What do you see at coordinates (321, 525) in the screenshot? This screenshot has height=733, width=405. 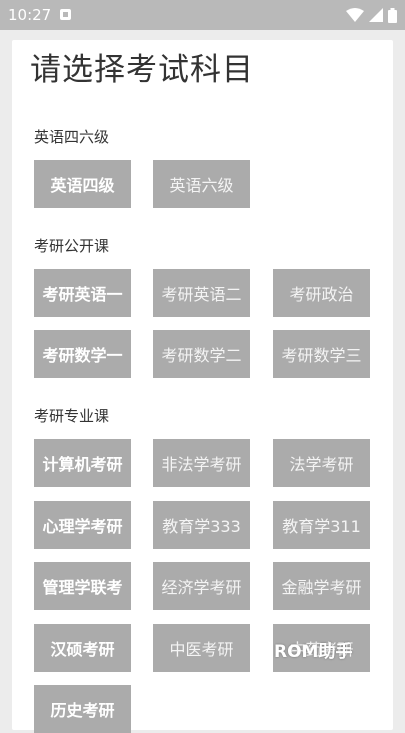 I see `subject-button-education-311: 教育学311` at bounding box center [321, 525].